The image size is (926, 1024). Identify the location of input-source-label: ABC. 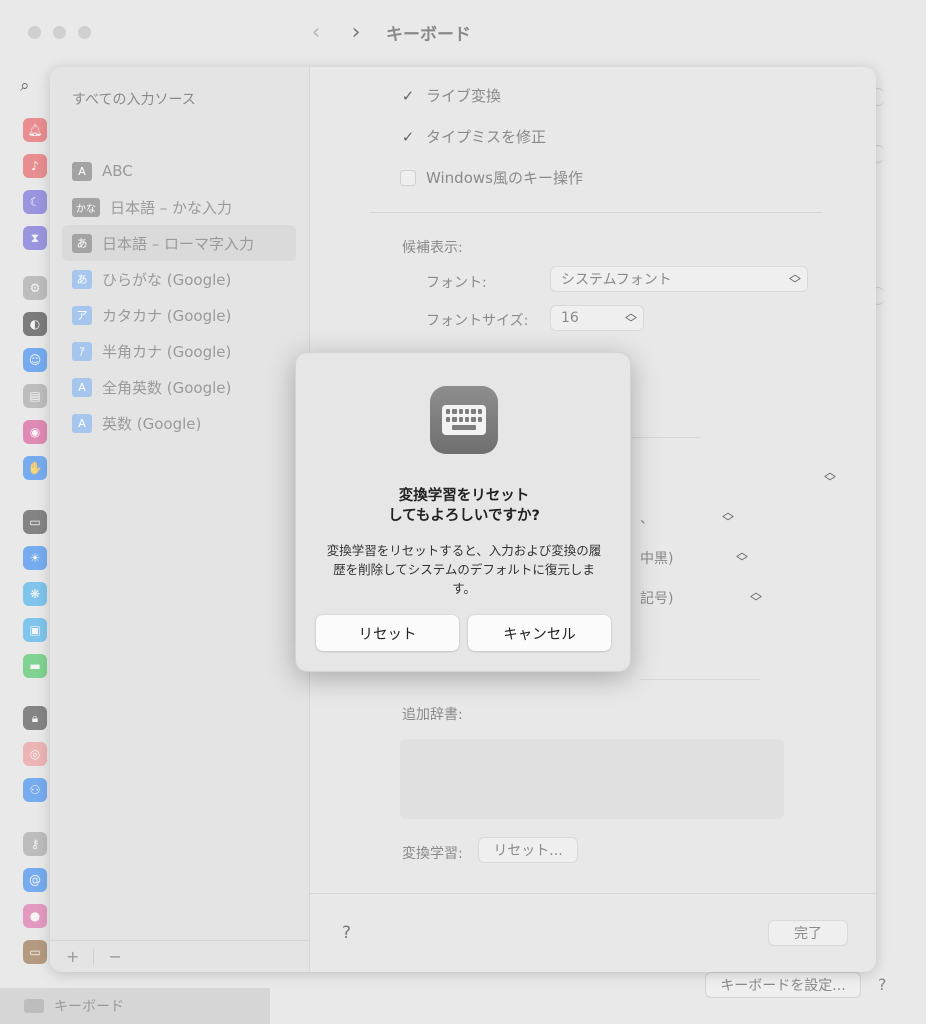
(117, 171).